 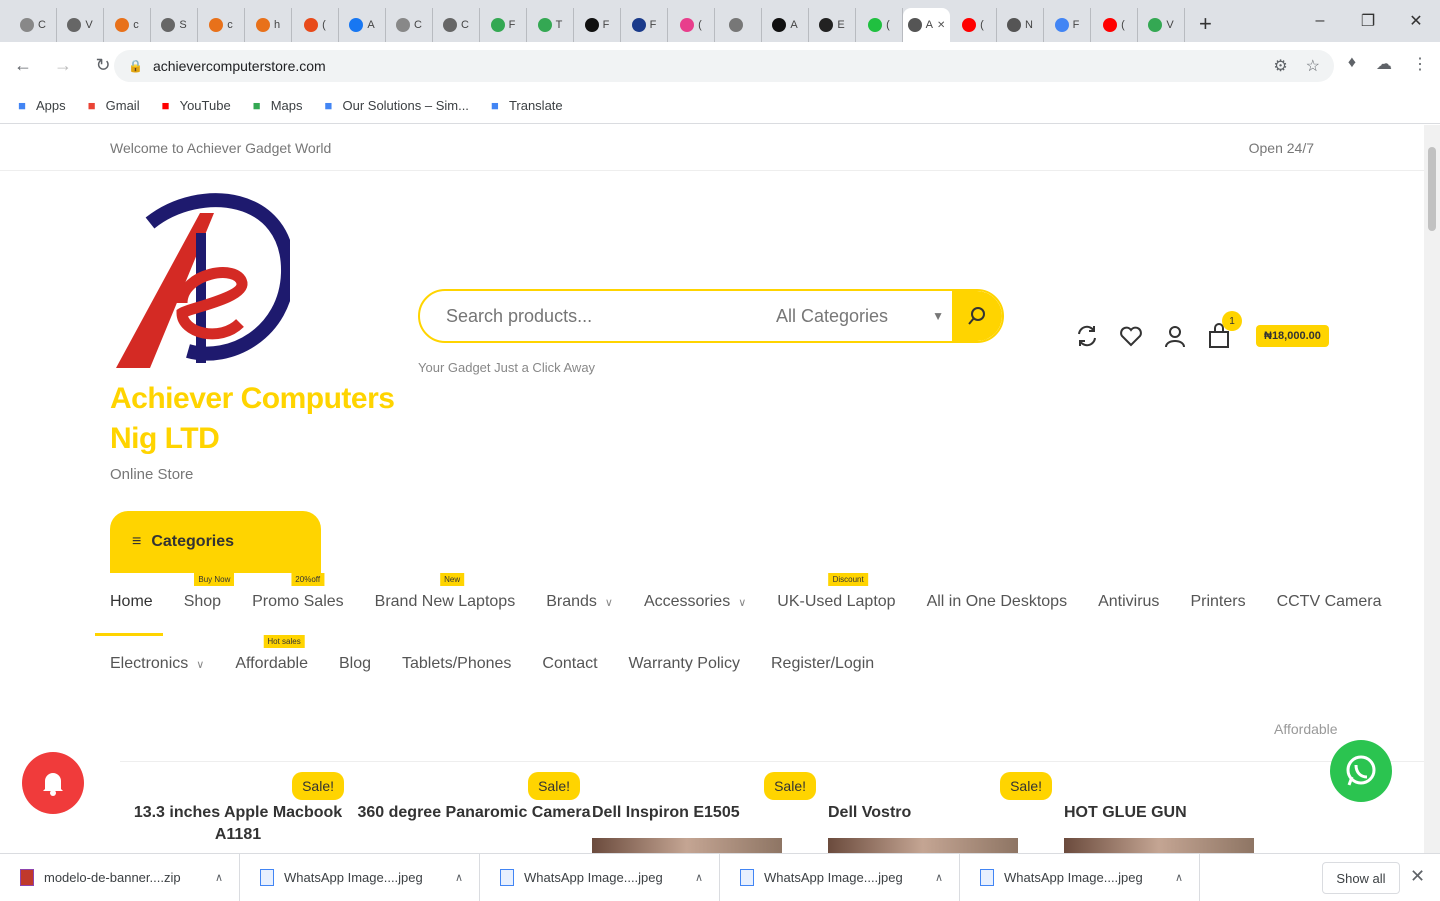 I want to click on bookmark-item: ■ Gmail, so click(x=112, y=105).